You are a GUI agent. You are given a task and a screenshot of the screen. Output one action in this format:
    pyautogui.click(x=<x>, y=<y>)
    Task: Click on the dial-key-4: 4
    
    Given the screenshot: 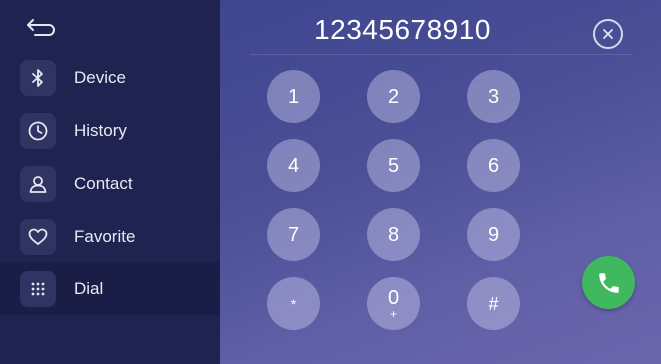 What is the action you would take?
    pyautogui.click(x=293, y=165)
    